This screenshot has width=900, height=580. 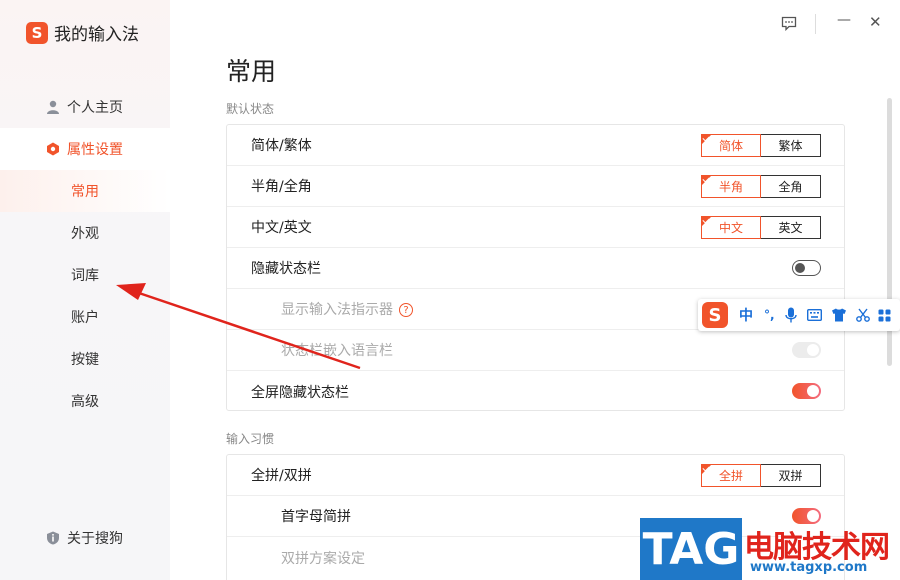 What do you see at coordinates (238, 326) in the screenshot?
I see `annotation-arrow-icon` at bounding box center [238, 326].